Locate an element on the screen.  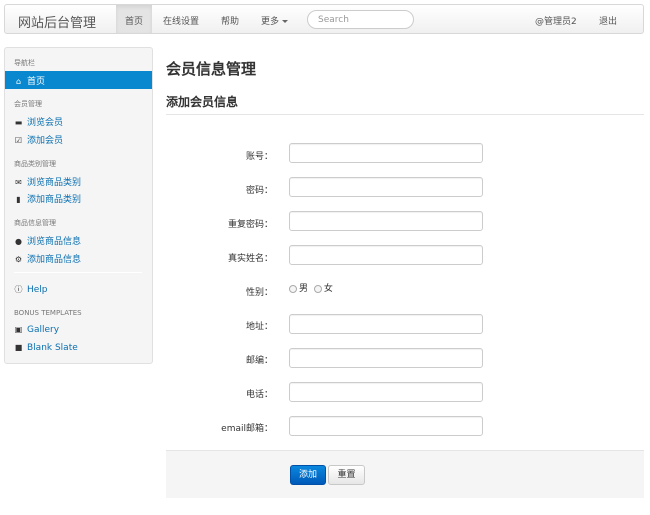
logout-link: 退出 is located at coordinates (608, 20).